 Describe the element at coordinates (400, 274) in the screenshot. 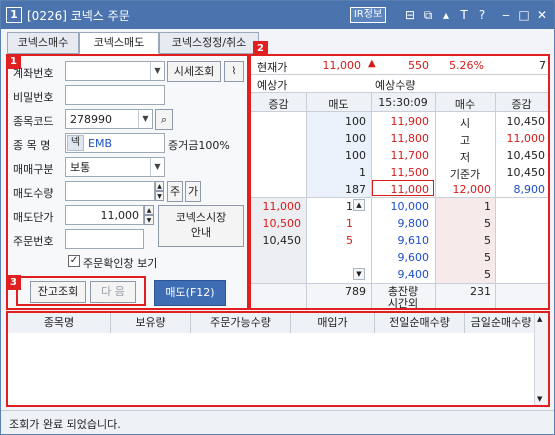

I see `bid-price: 9,400` at that location.